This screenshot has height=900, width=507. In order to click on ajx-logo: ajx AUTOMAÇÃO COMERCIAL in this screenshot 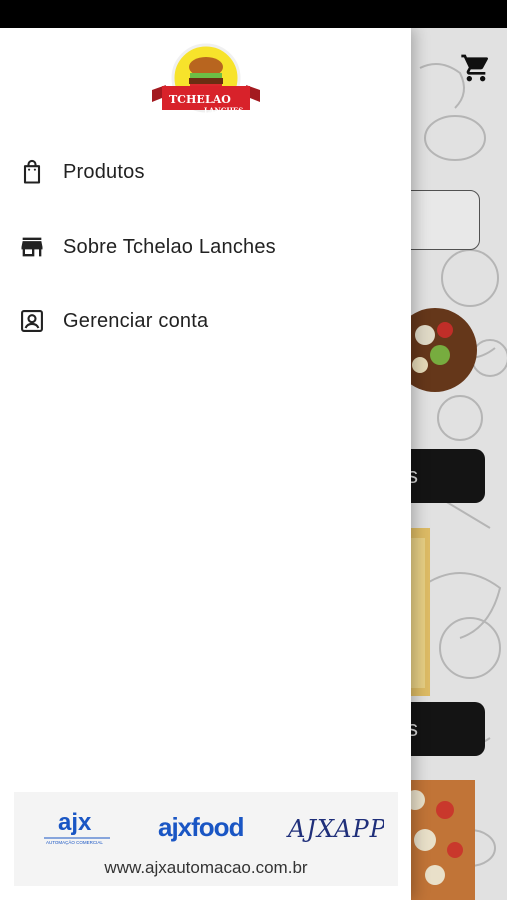, I will do `click(77, 827)`.